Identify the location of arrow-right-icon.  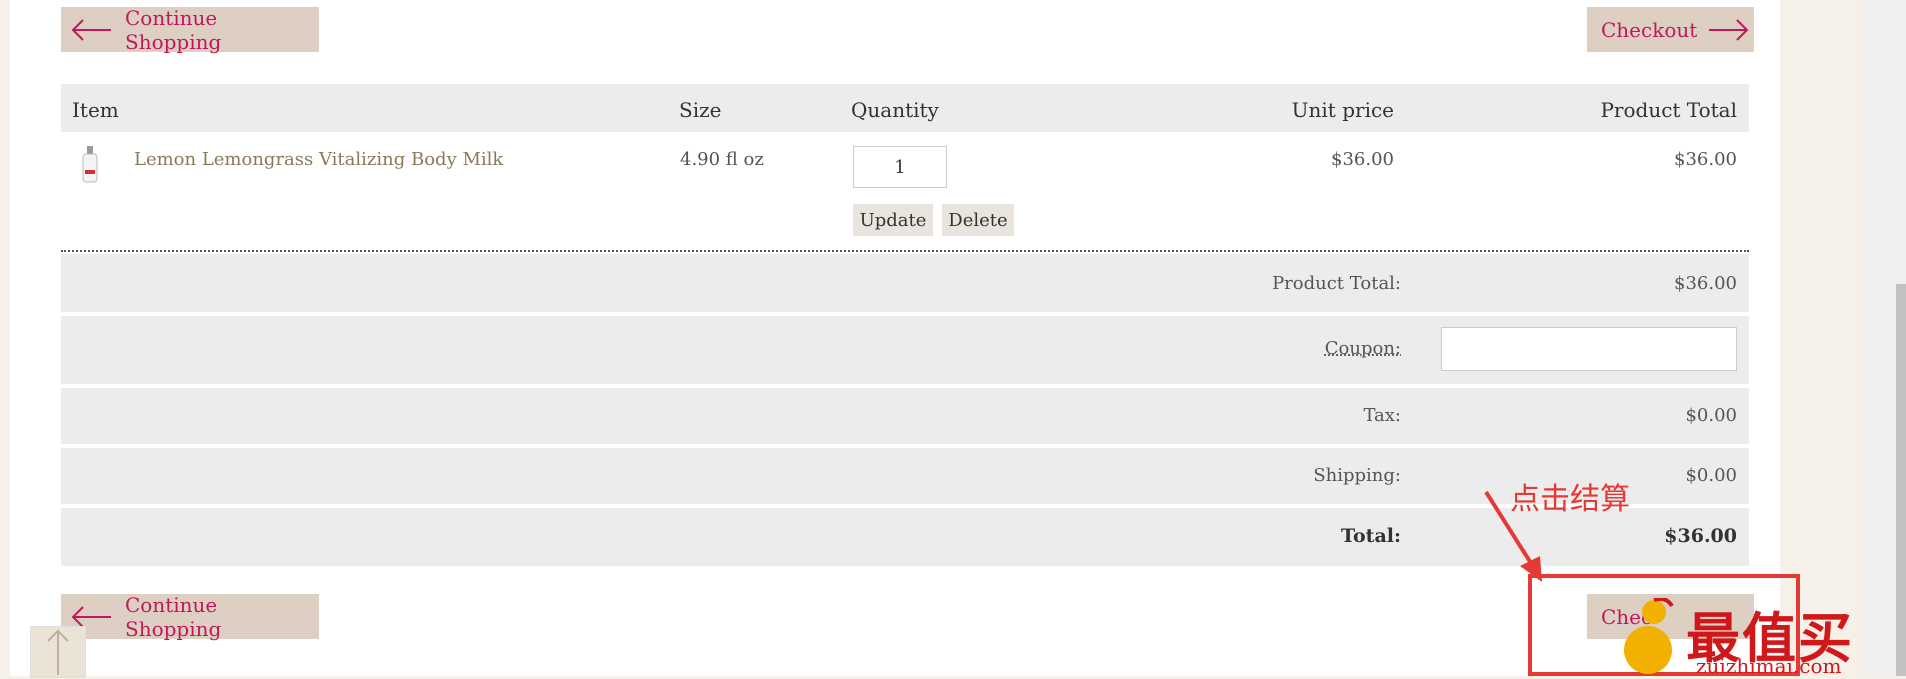
(1729, 30).